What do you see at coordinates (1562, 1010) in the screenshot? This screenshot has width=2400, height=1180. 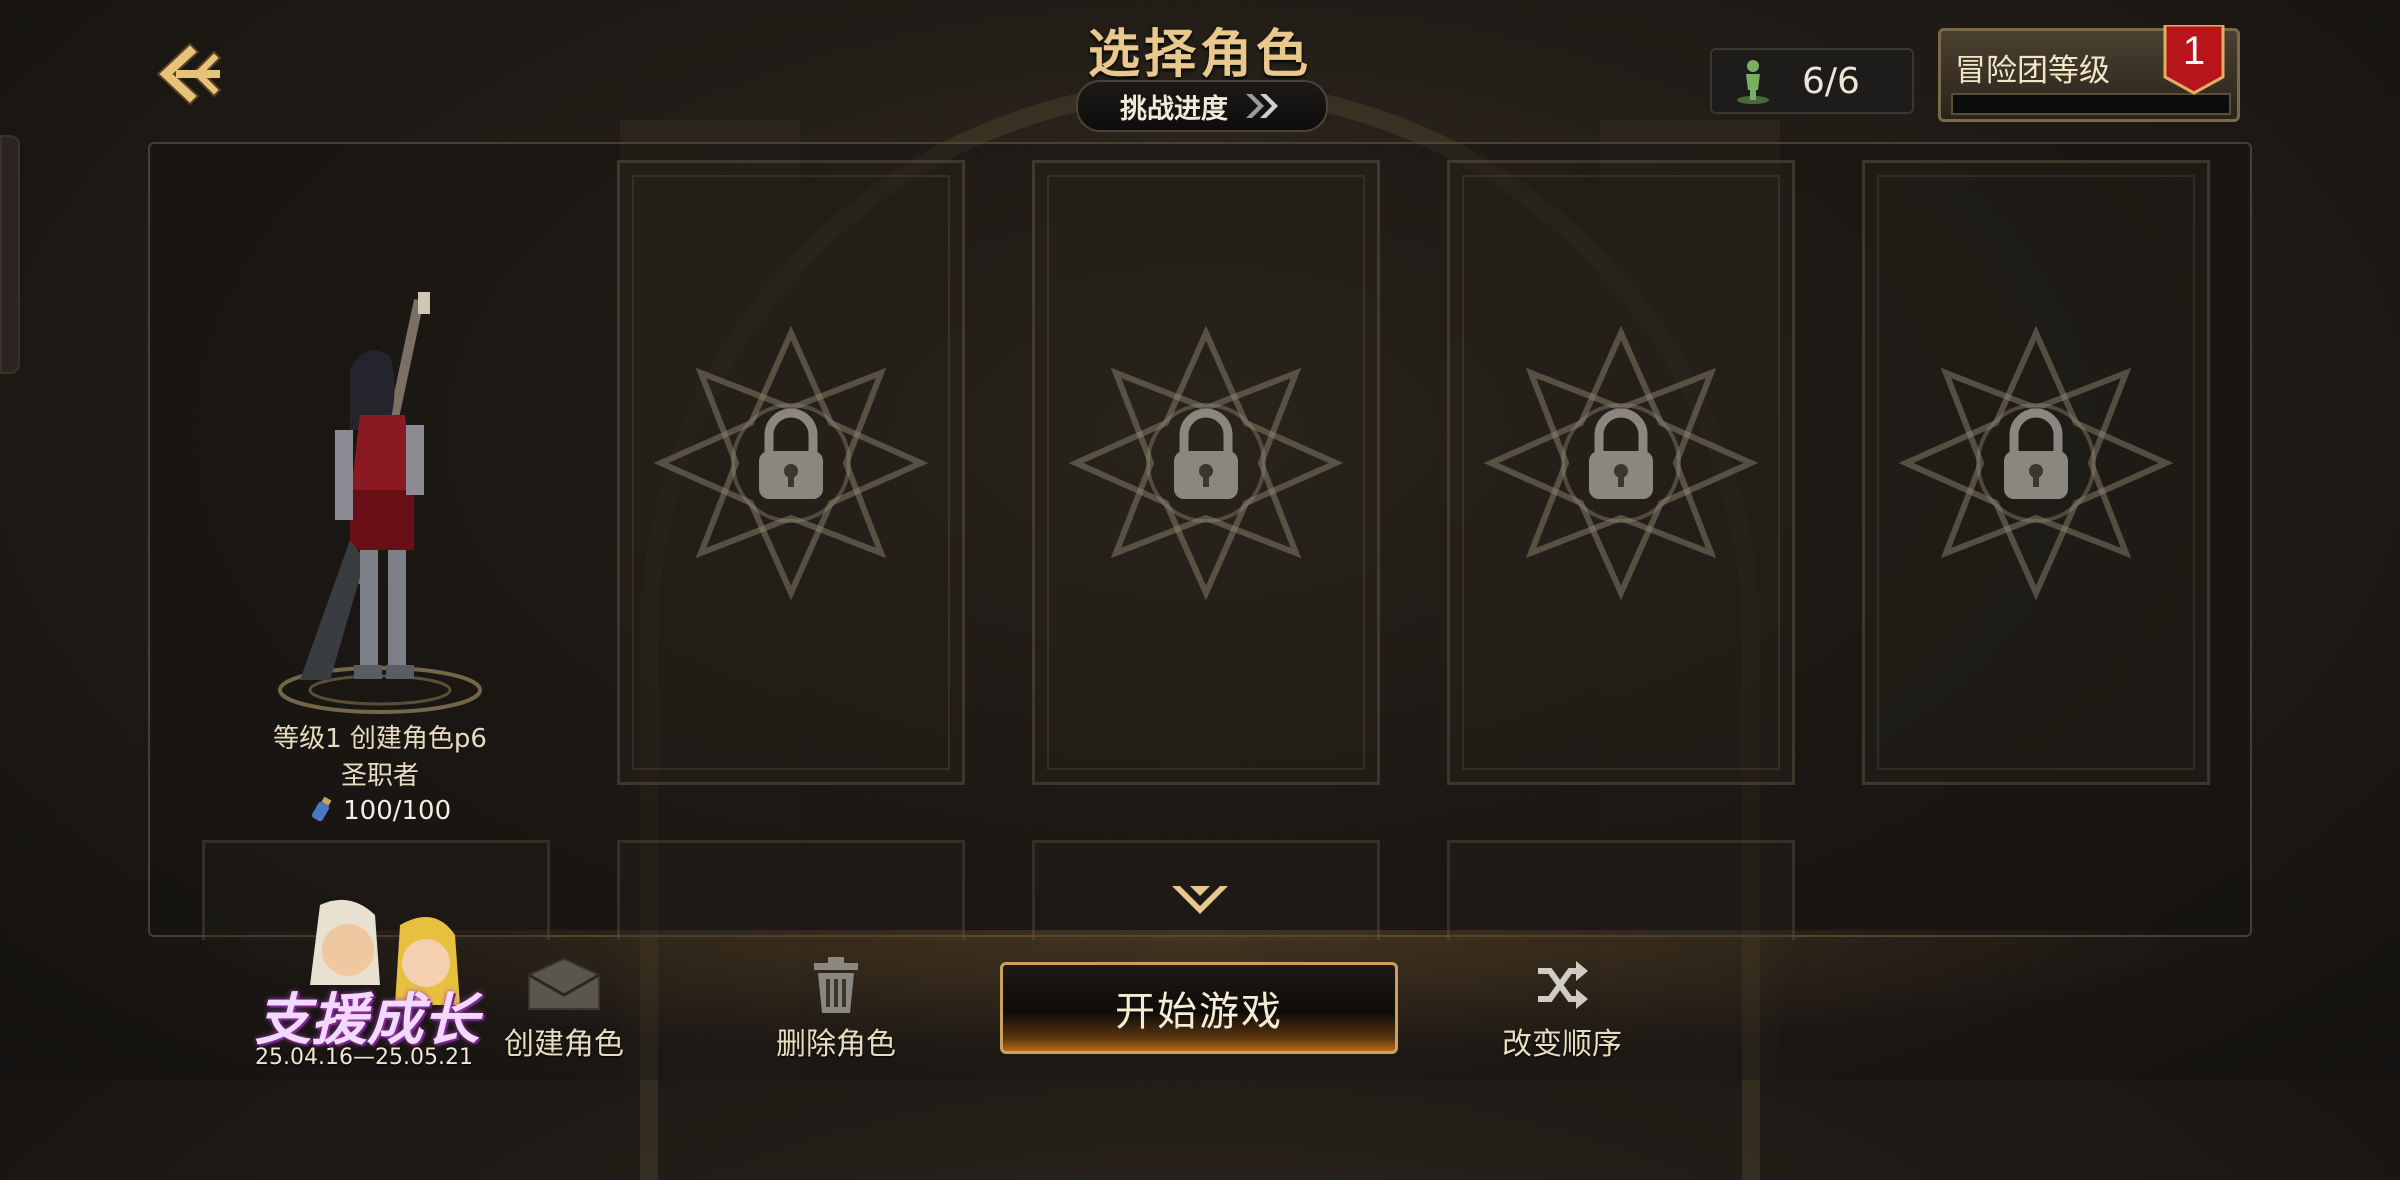 I see `reorder-button: 改变顺序` at bounding box center [1562, 1010].